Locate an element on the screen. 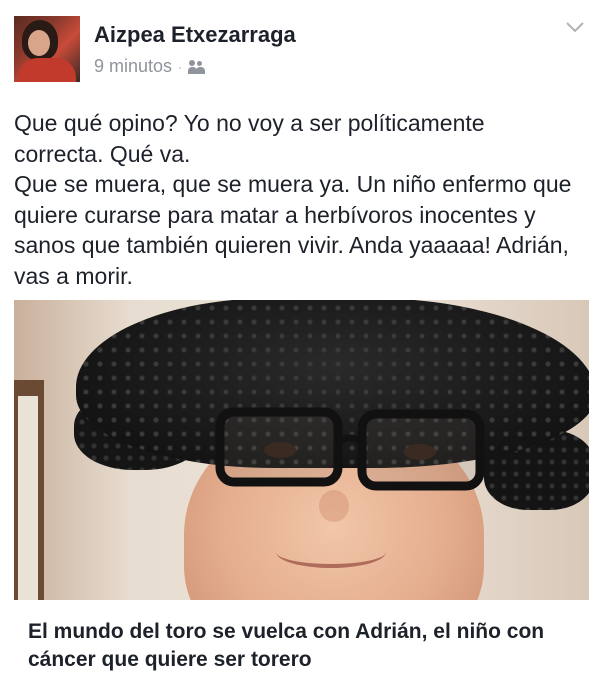 The height and width of the screenshot is (680, 600). chevron-down-icon is located at coordinates (575, 27).